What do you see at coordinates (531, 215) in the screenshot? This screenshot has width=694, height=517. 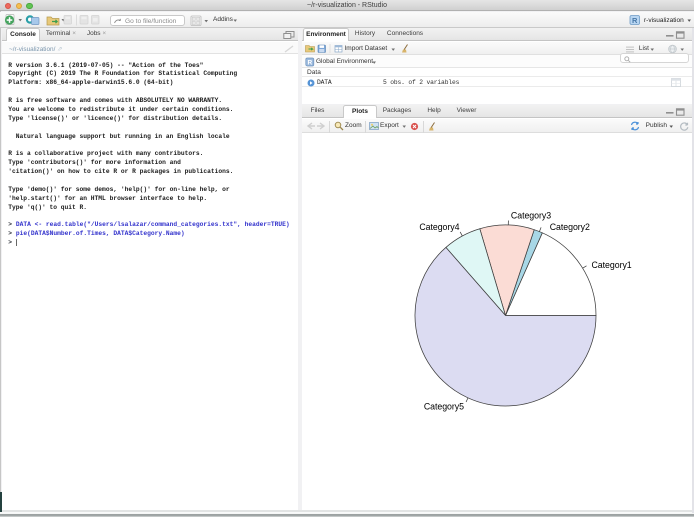 I see `svg-text: Category3` at bounding box center [531, 215].